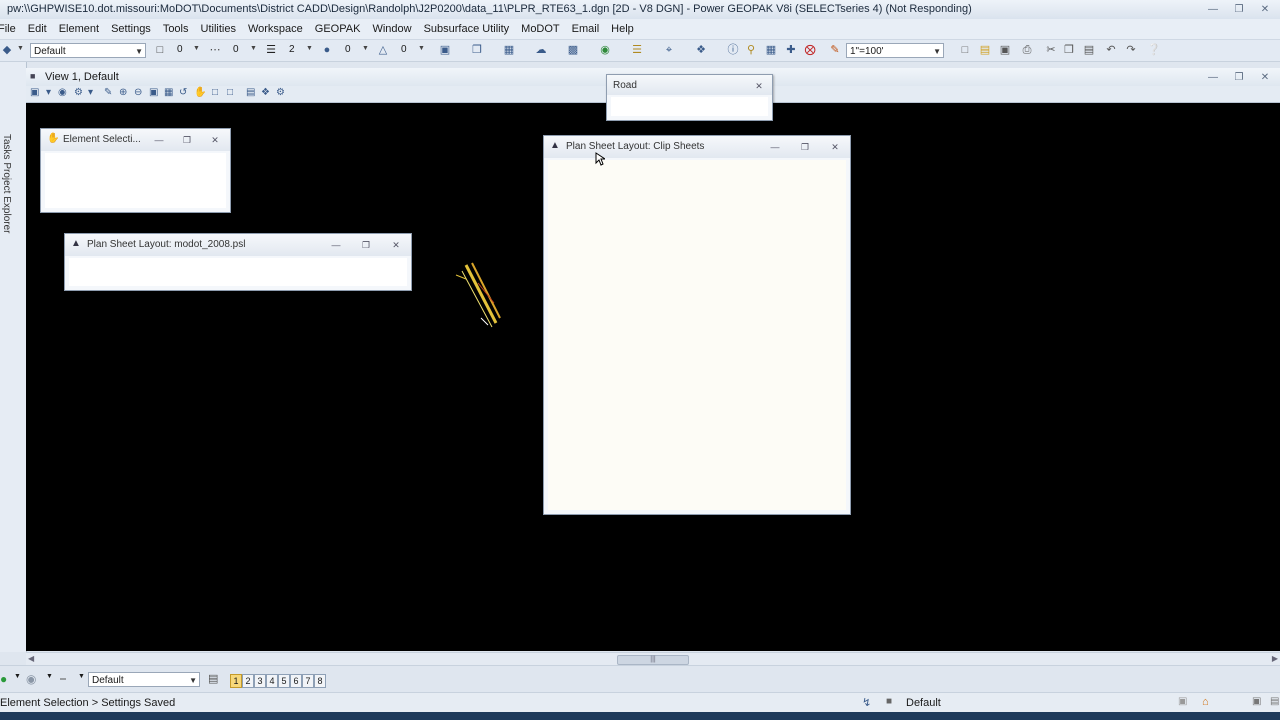  I want to click on view-button-1: 1, so click(236, 681).